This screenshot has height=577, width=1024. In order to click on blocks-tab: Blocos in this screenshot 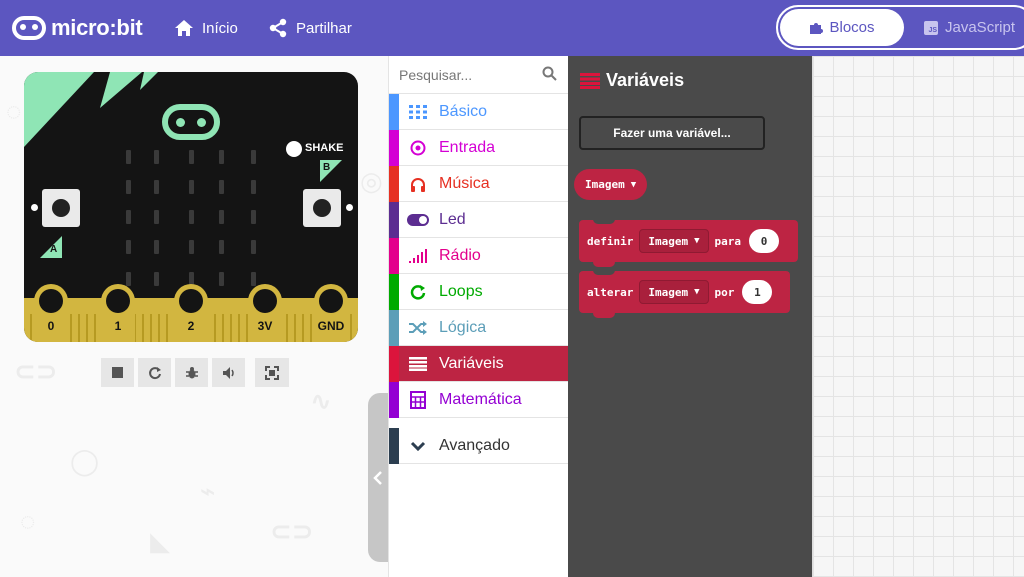, I will do `click(842, 27)`.